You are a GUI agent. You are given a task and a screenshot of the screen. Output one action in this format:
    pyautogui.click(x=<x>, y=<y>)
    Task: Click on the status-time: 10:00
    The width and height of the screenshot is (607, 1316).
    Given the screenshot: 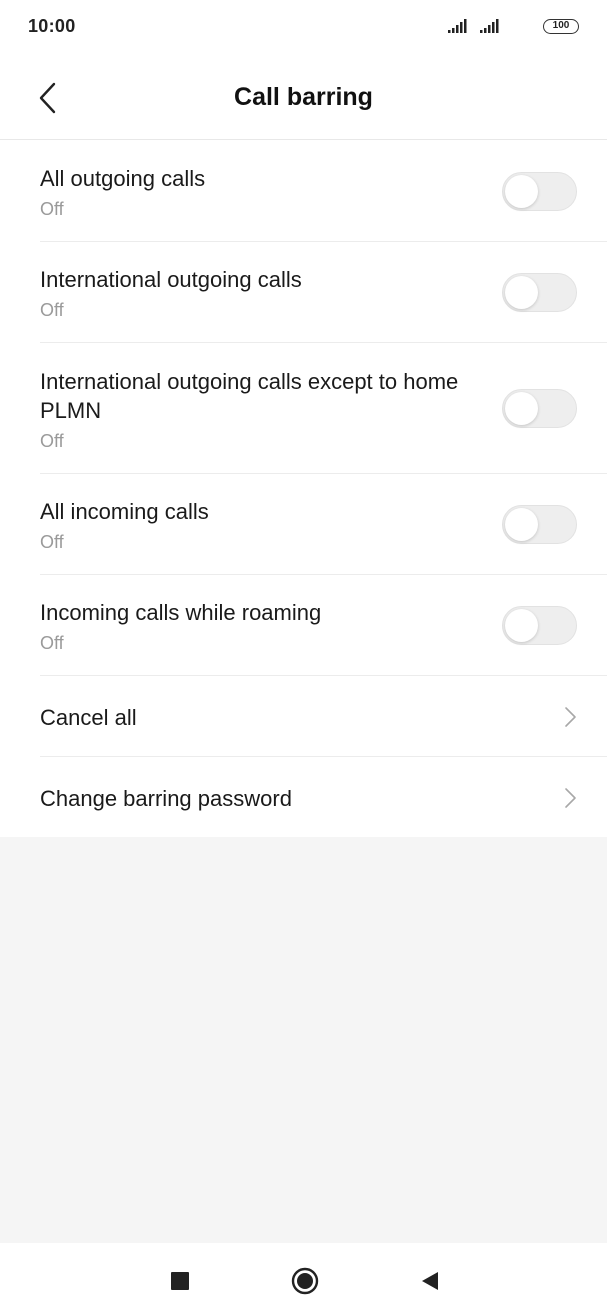 What is the action you would take?
    pyautogui.click(x=52, y=26)
    